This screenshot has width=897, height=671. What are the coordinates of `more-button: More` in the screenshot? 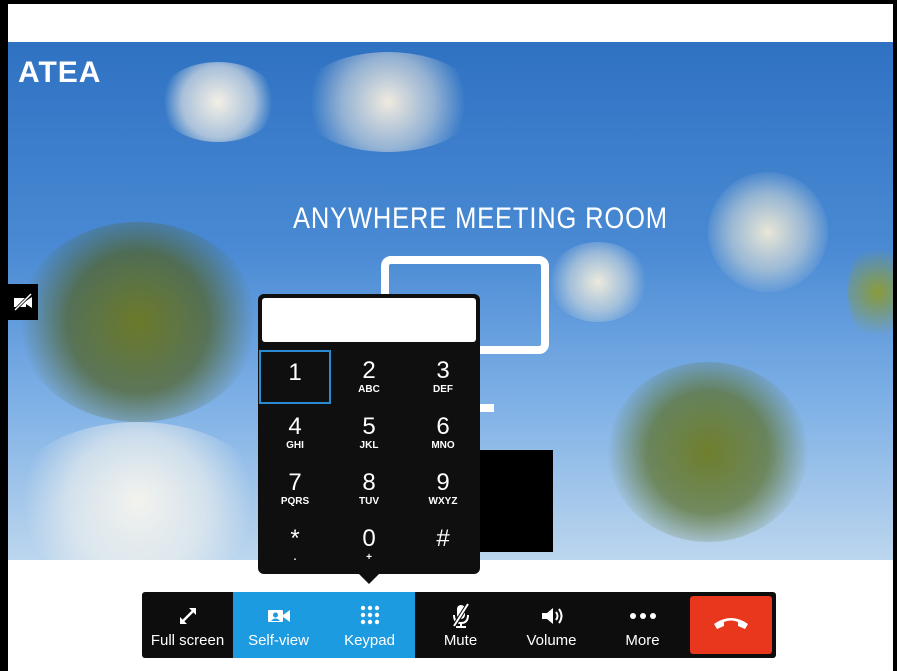 It's located at (642, 625).